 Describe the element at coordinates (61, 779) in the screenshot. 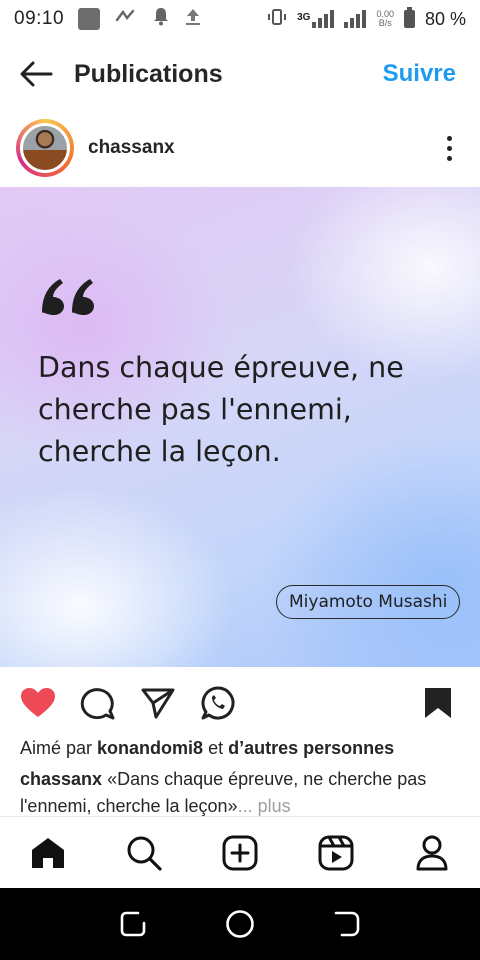

I see `caption-author: chassanx` at that location.